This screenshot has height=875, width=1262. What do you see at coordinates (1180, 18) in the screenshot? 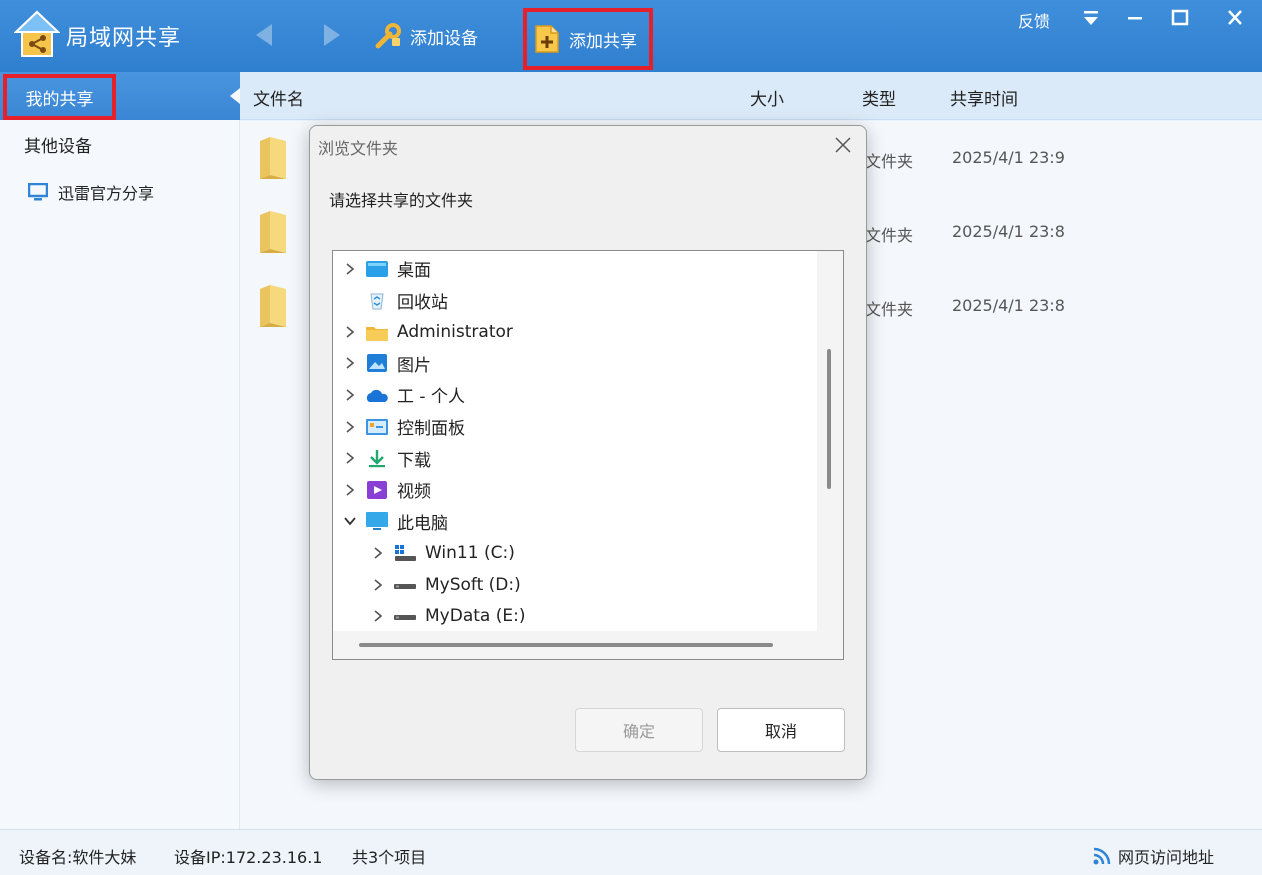
I see `maximize-icon` at bounding box center [1180, 18].